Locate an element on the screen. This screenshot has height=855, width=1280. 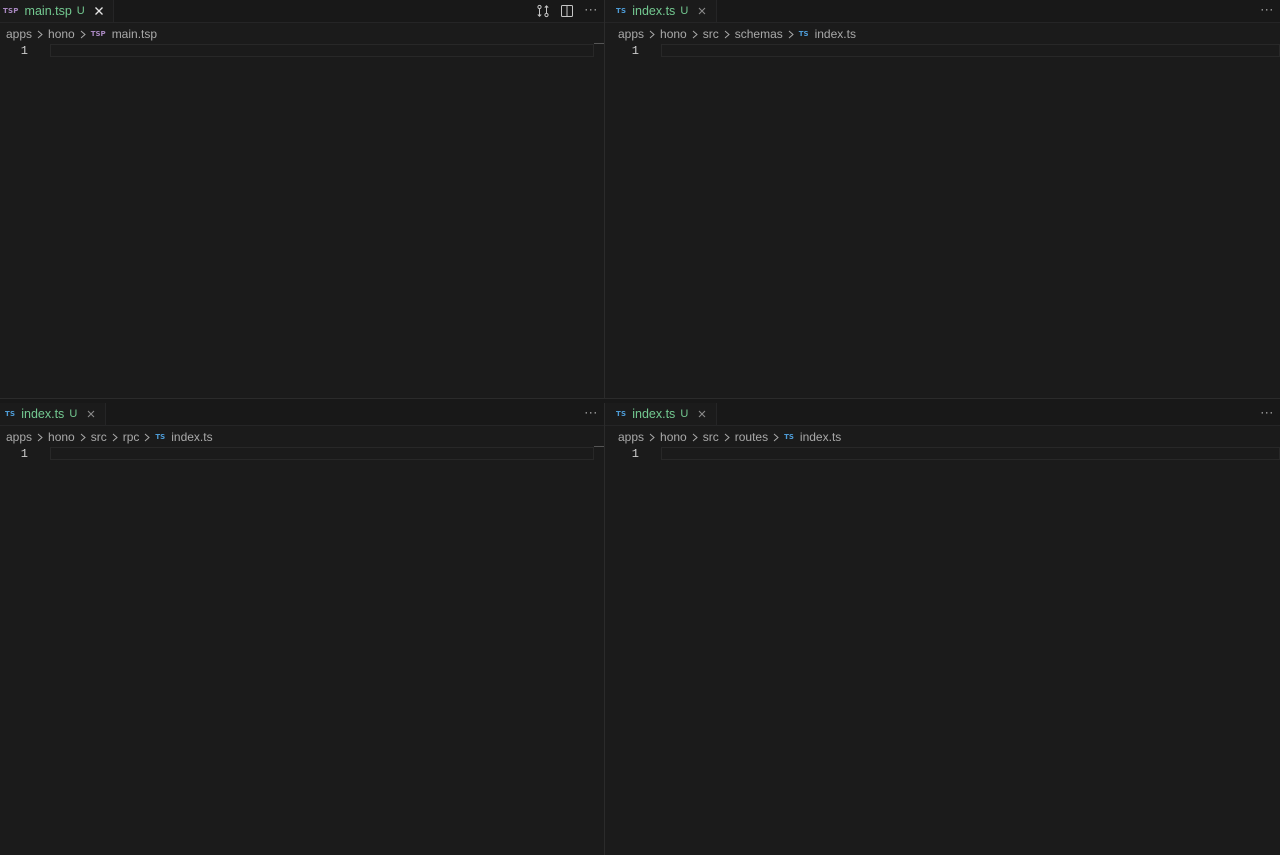
vertical-sash is located at coordinates (604, 427).